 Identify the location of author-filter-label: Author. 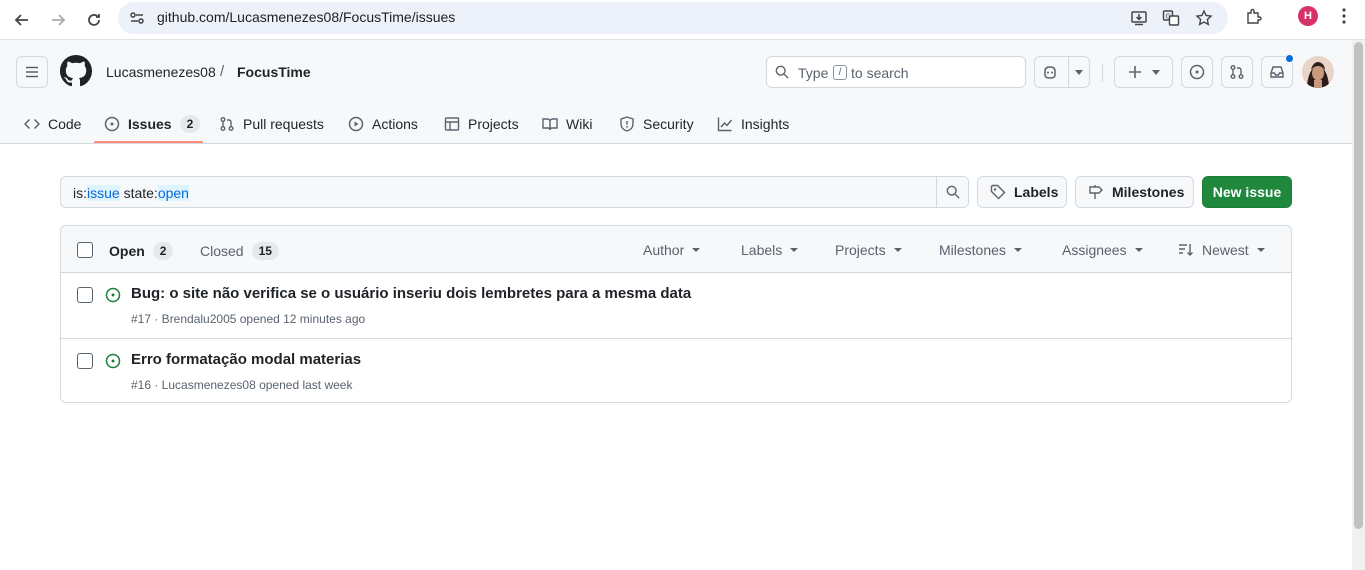
(664, 250).